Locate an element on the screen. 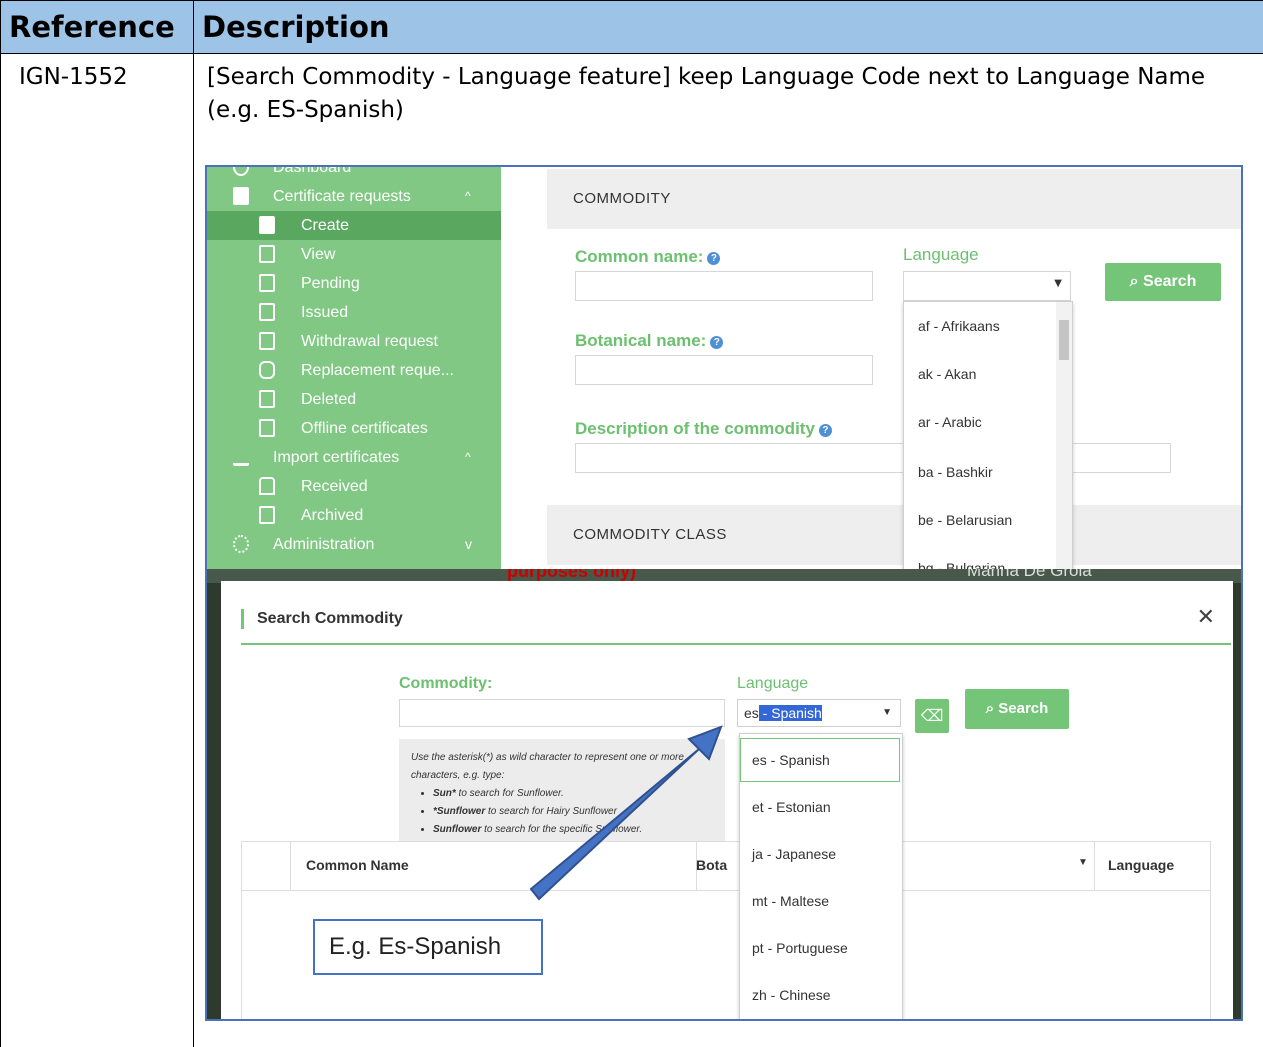 This screenshot has width=1263, height=1047. hint-item: Sun* to search for Sunflower. is located at coordinates (573, 794).